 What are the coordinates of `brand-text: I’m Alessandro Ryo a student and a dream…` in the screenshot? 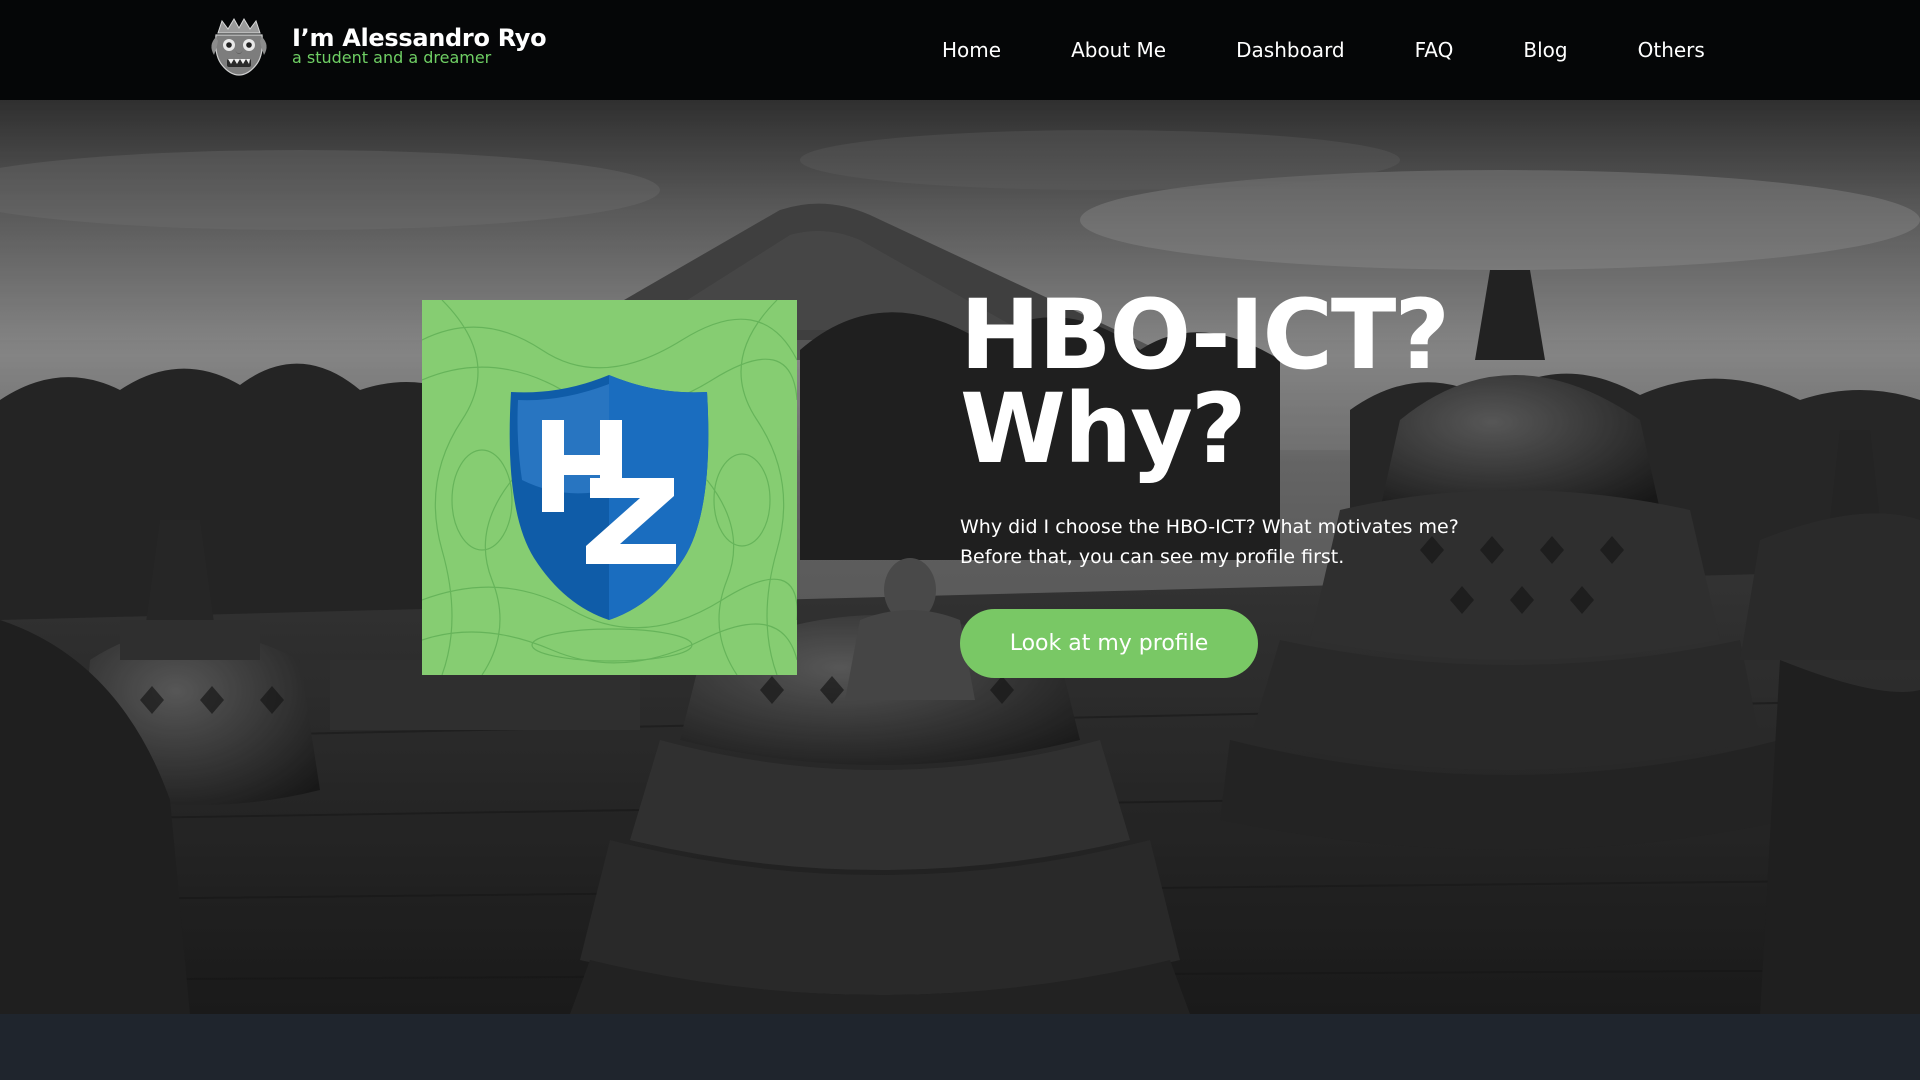 It's located at (419, 46).